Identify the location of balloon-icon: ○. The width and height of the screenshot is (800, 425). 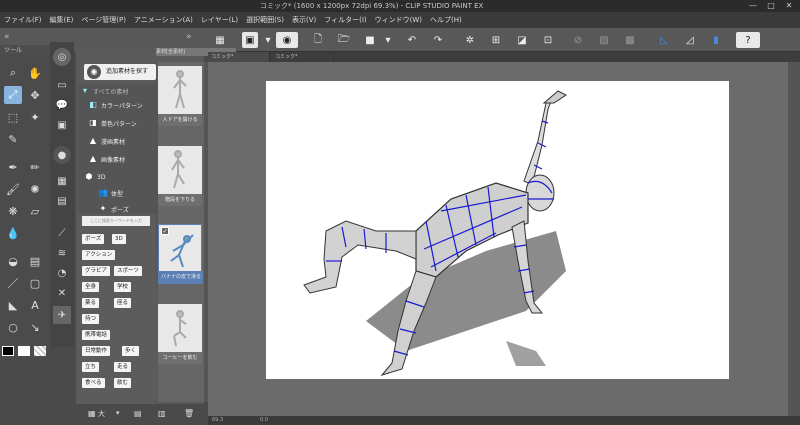
(13, 327).